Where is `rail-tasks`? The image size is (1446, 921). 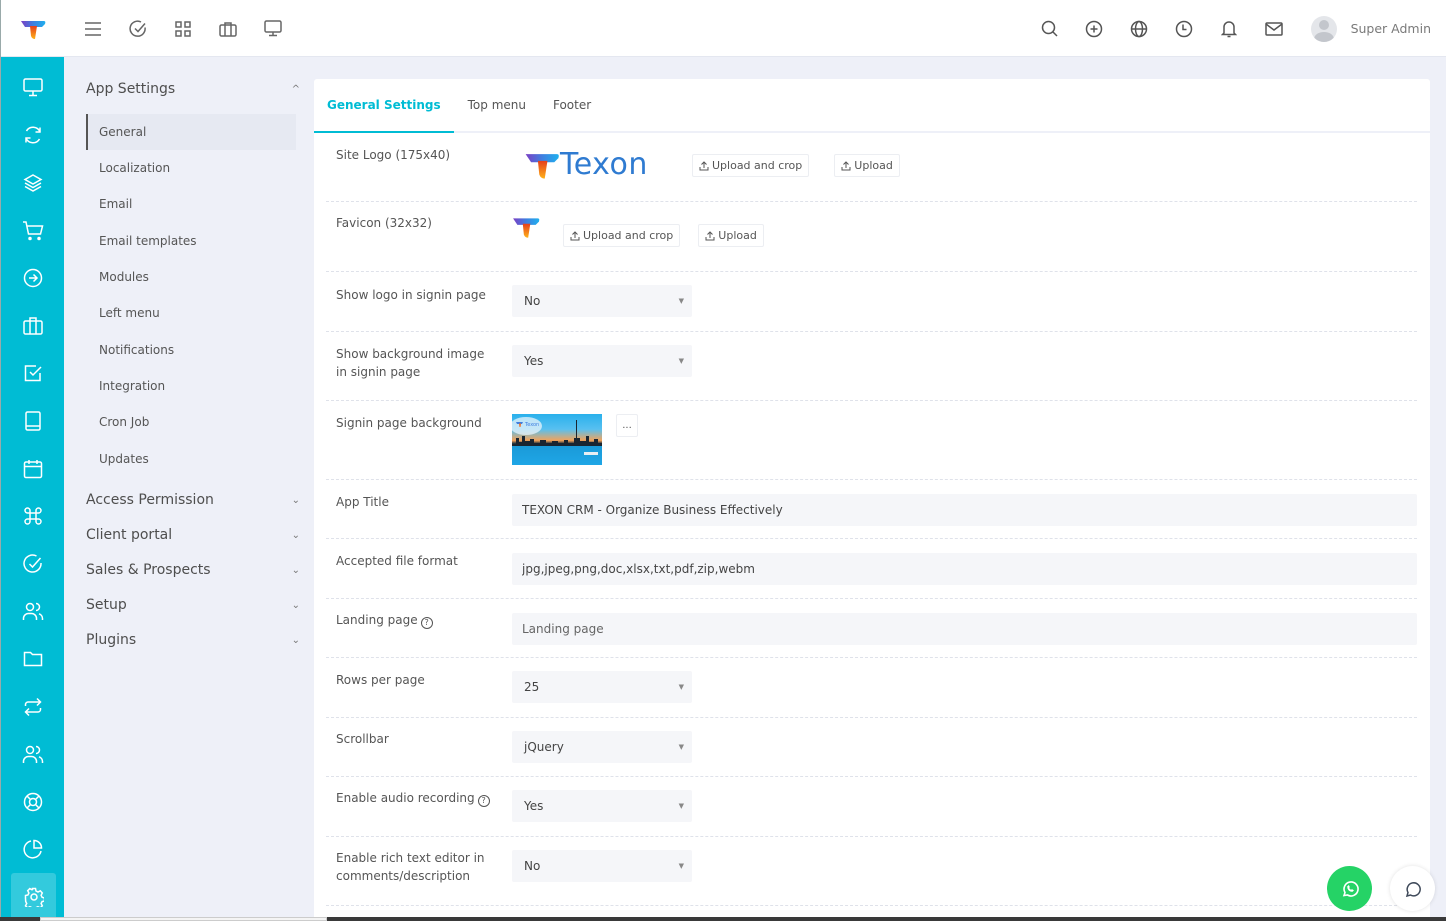
rail-tasks is located at coordinates (32, 374).